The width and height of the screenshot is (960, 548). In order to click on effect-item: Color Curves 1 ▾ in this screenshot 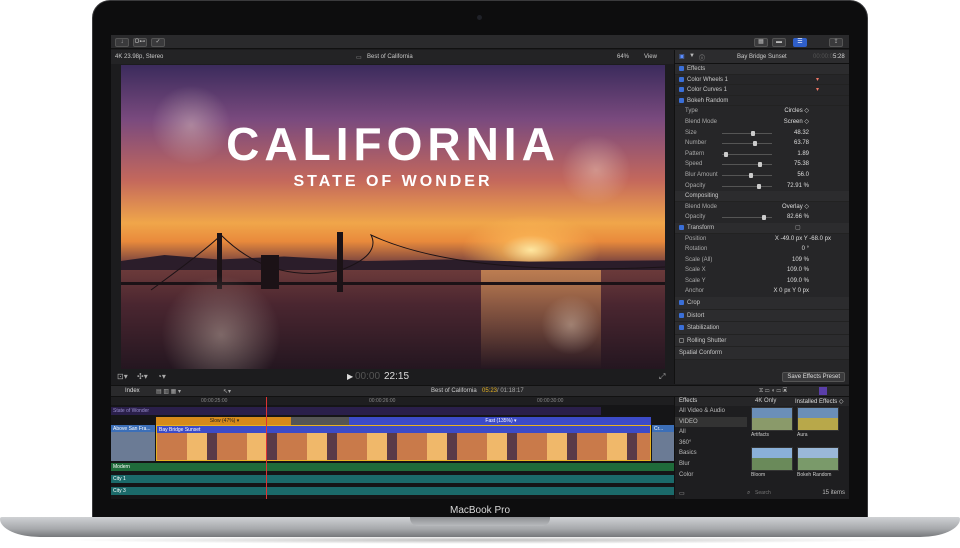, I will do `click(762, 90)`.